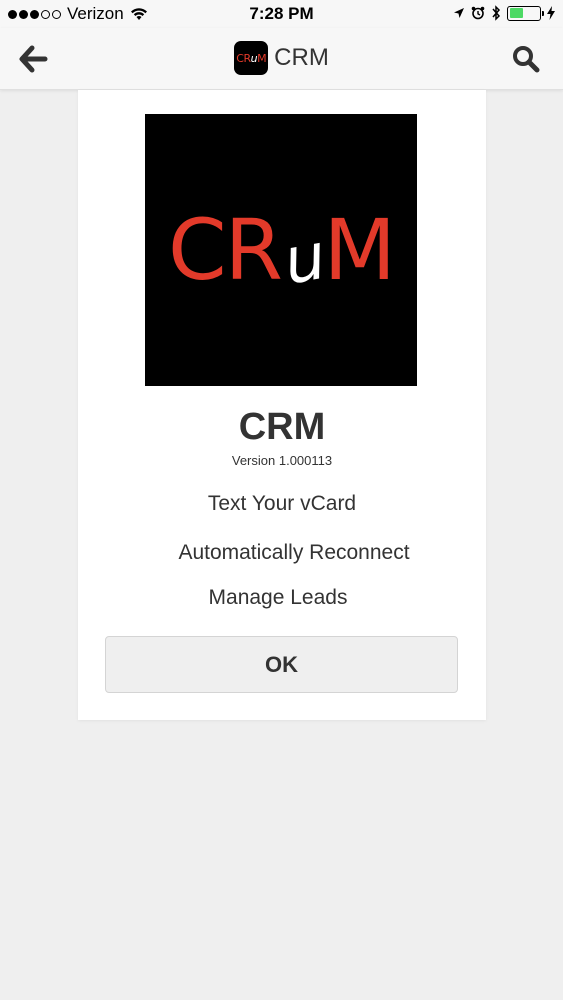 The height and width of the screenshot is (1000, 563). I want to click on app-logo-icon: CR u M, so click(251, 58).